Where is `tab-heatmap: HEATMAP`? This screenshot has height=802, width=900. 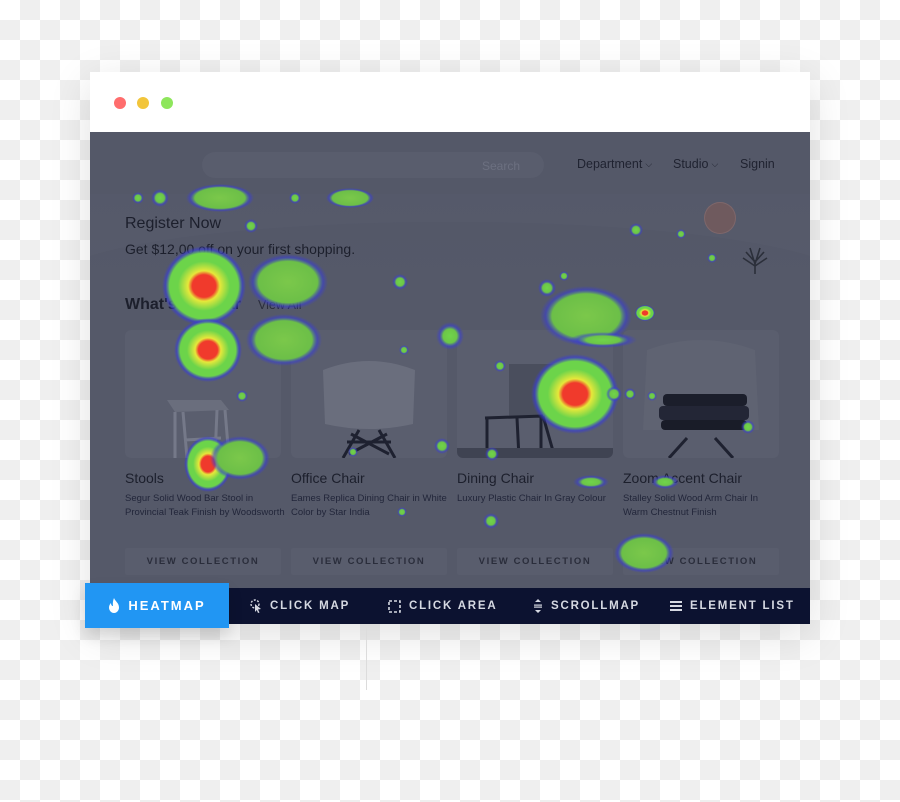
tab-heatmap: HEATMAP is located at coordinates (157, 605).